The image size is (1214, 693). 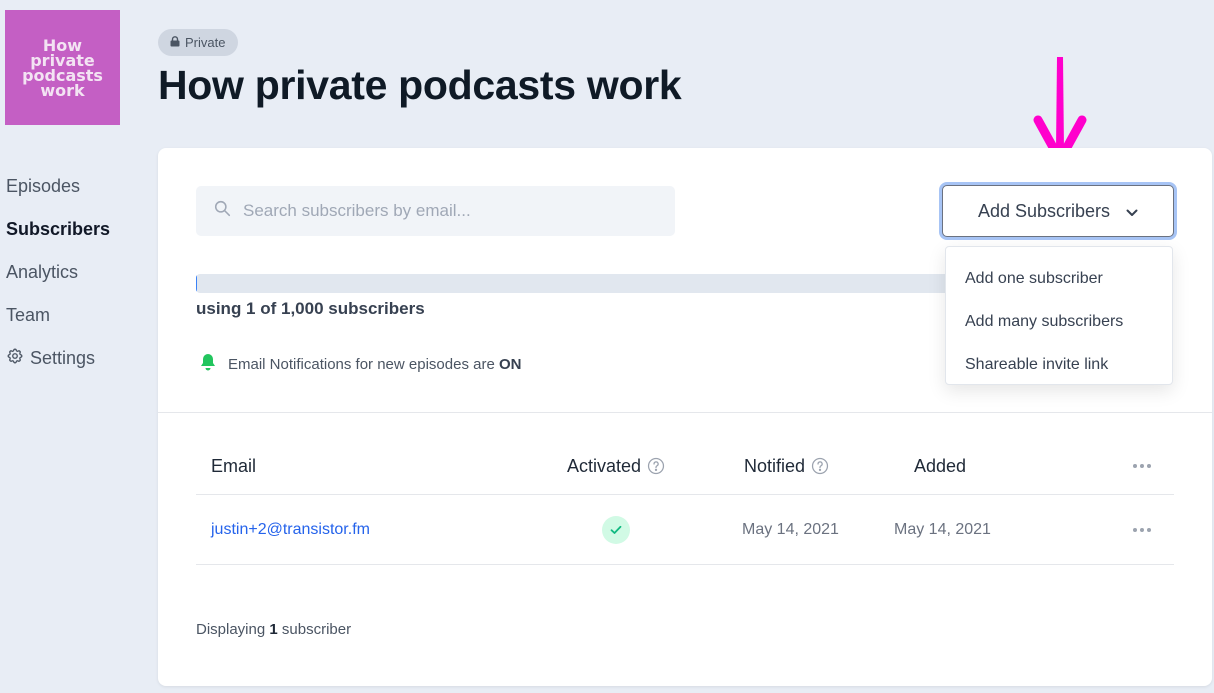 What do you see at coordinates (443, 211) in the screenshot?
I see `search-input` at bounding box center [443, 211].